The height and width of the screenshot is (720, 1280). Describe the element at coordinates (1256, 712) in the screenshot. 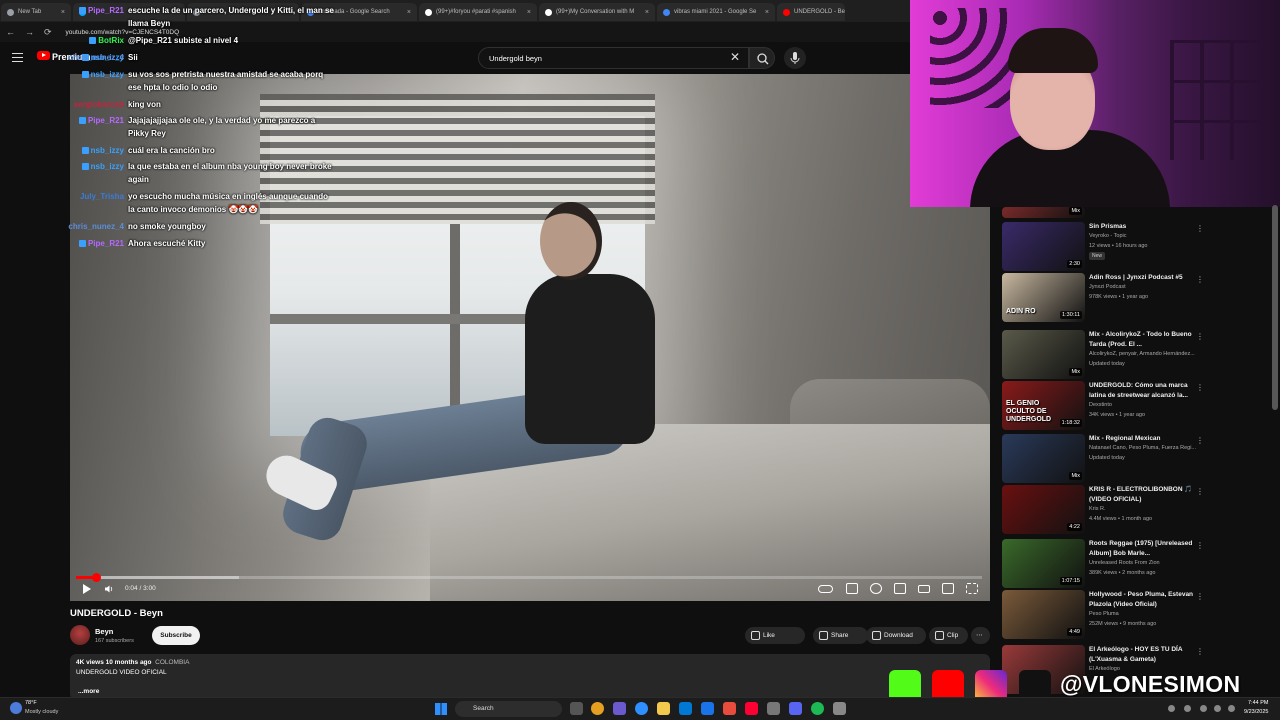

I see `clock-date: 9/23/2025` at that location.